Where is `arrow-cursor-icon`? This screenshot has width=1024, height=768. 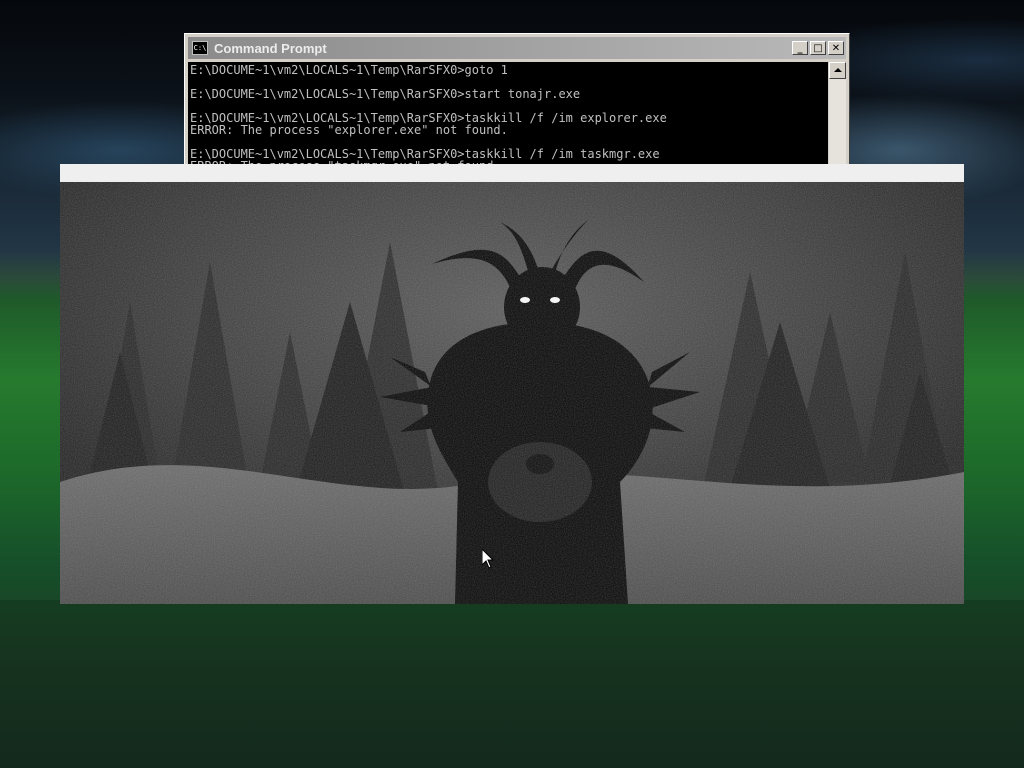 arrow-cursor-icon is located at coordinates (488, 558).